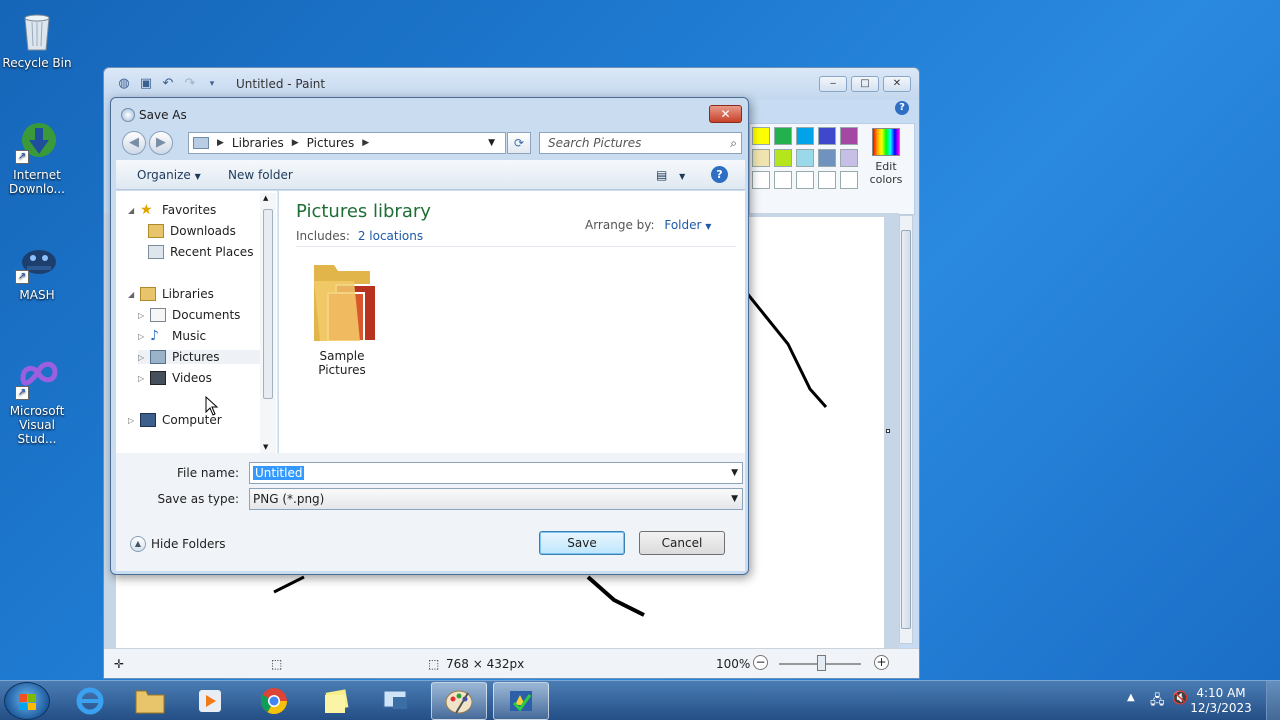  I want to click on taskbar-sticky-notes, so click(336, 701).